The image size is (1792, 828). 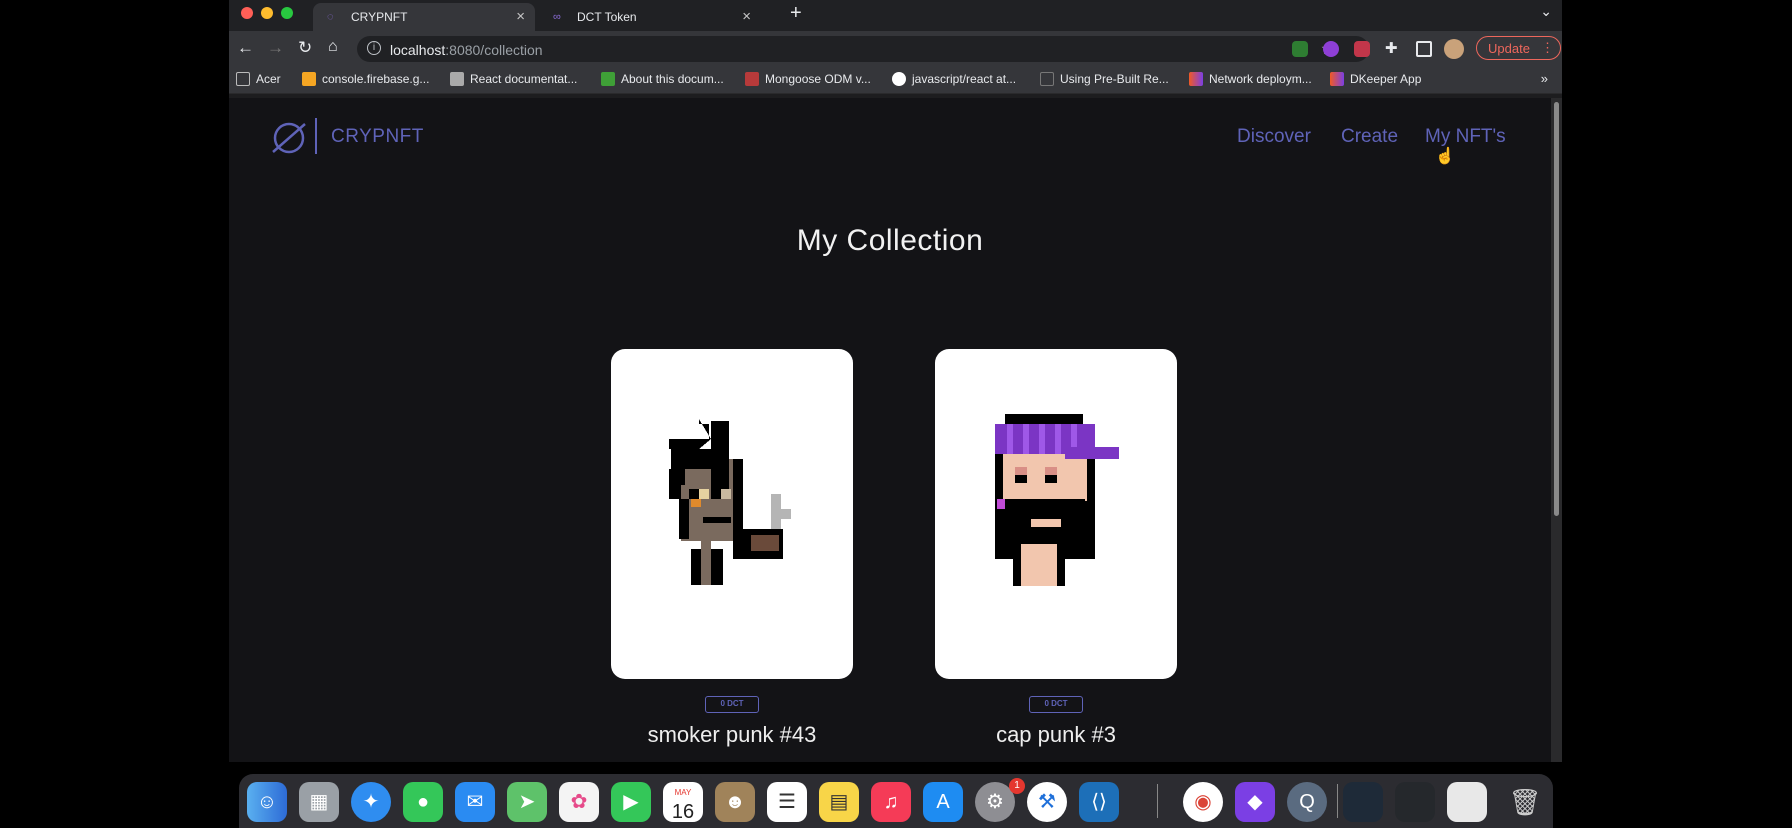 I want to click on tab-dct-token: ∞ DCT Token ×, so click(x=650, y=17).